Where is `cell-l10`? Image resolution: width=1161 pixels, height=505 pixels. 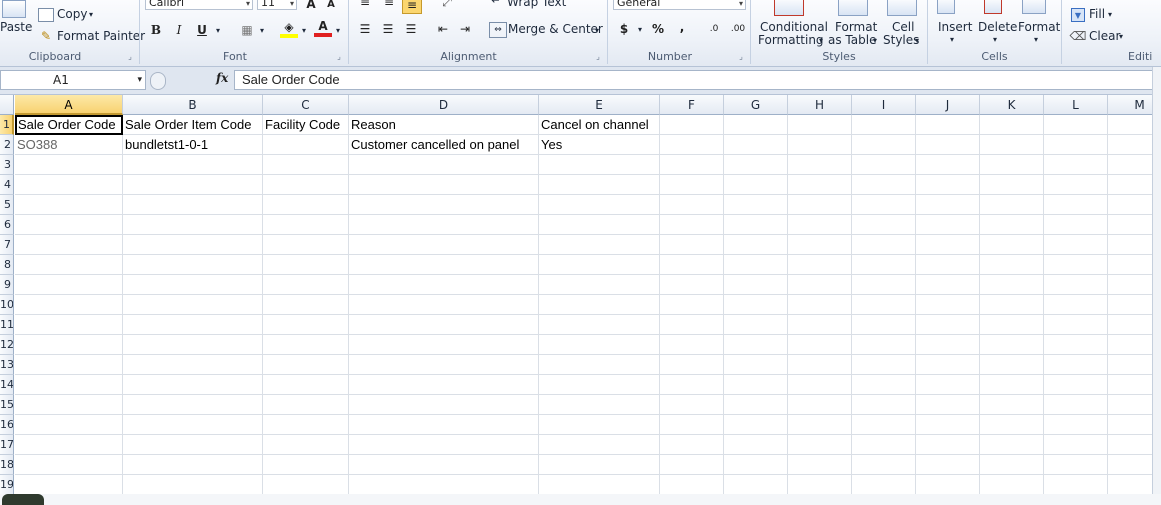 cell-l10 is located at coordinates (1076, 305).